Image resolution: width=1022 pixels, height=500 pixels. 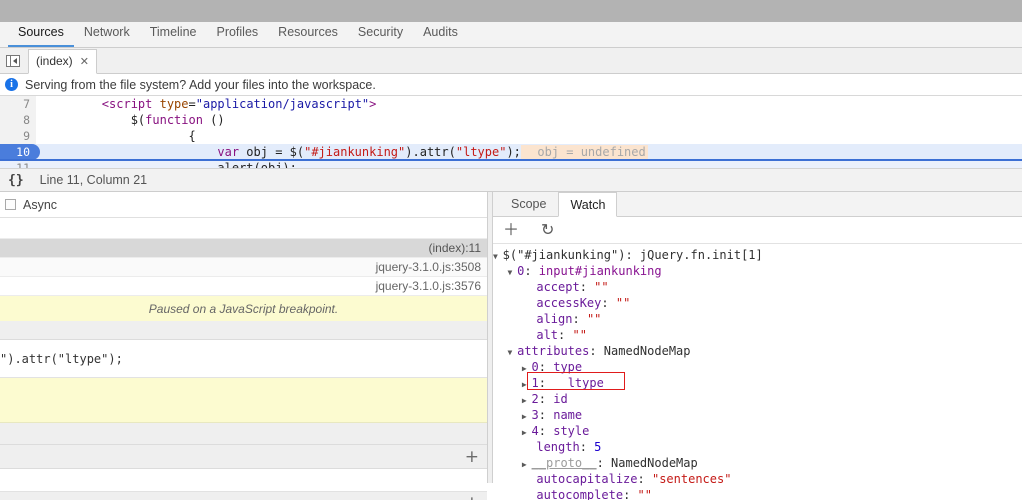 What do you see at coordinates (691, 479) in the screenshot?
I see `tree-token: "sentences"` at bounding box center [691, 479].